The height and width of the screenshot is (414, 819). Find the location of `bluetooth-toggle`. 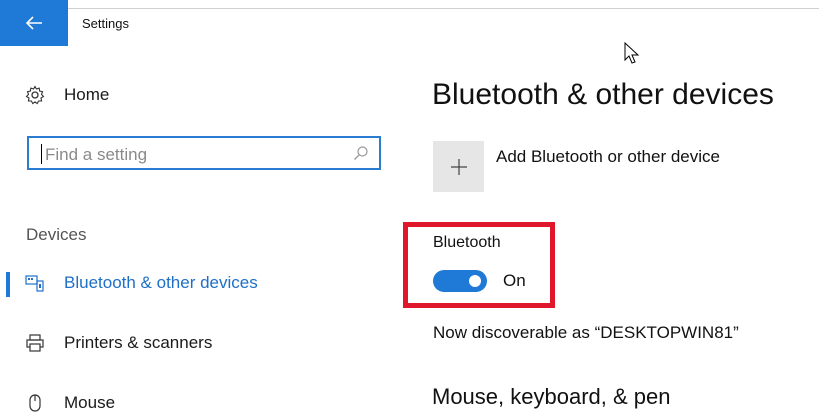

bluetooth-toggle is located at coordinates (460, 281).